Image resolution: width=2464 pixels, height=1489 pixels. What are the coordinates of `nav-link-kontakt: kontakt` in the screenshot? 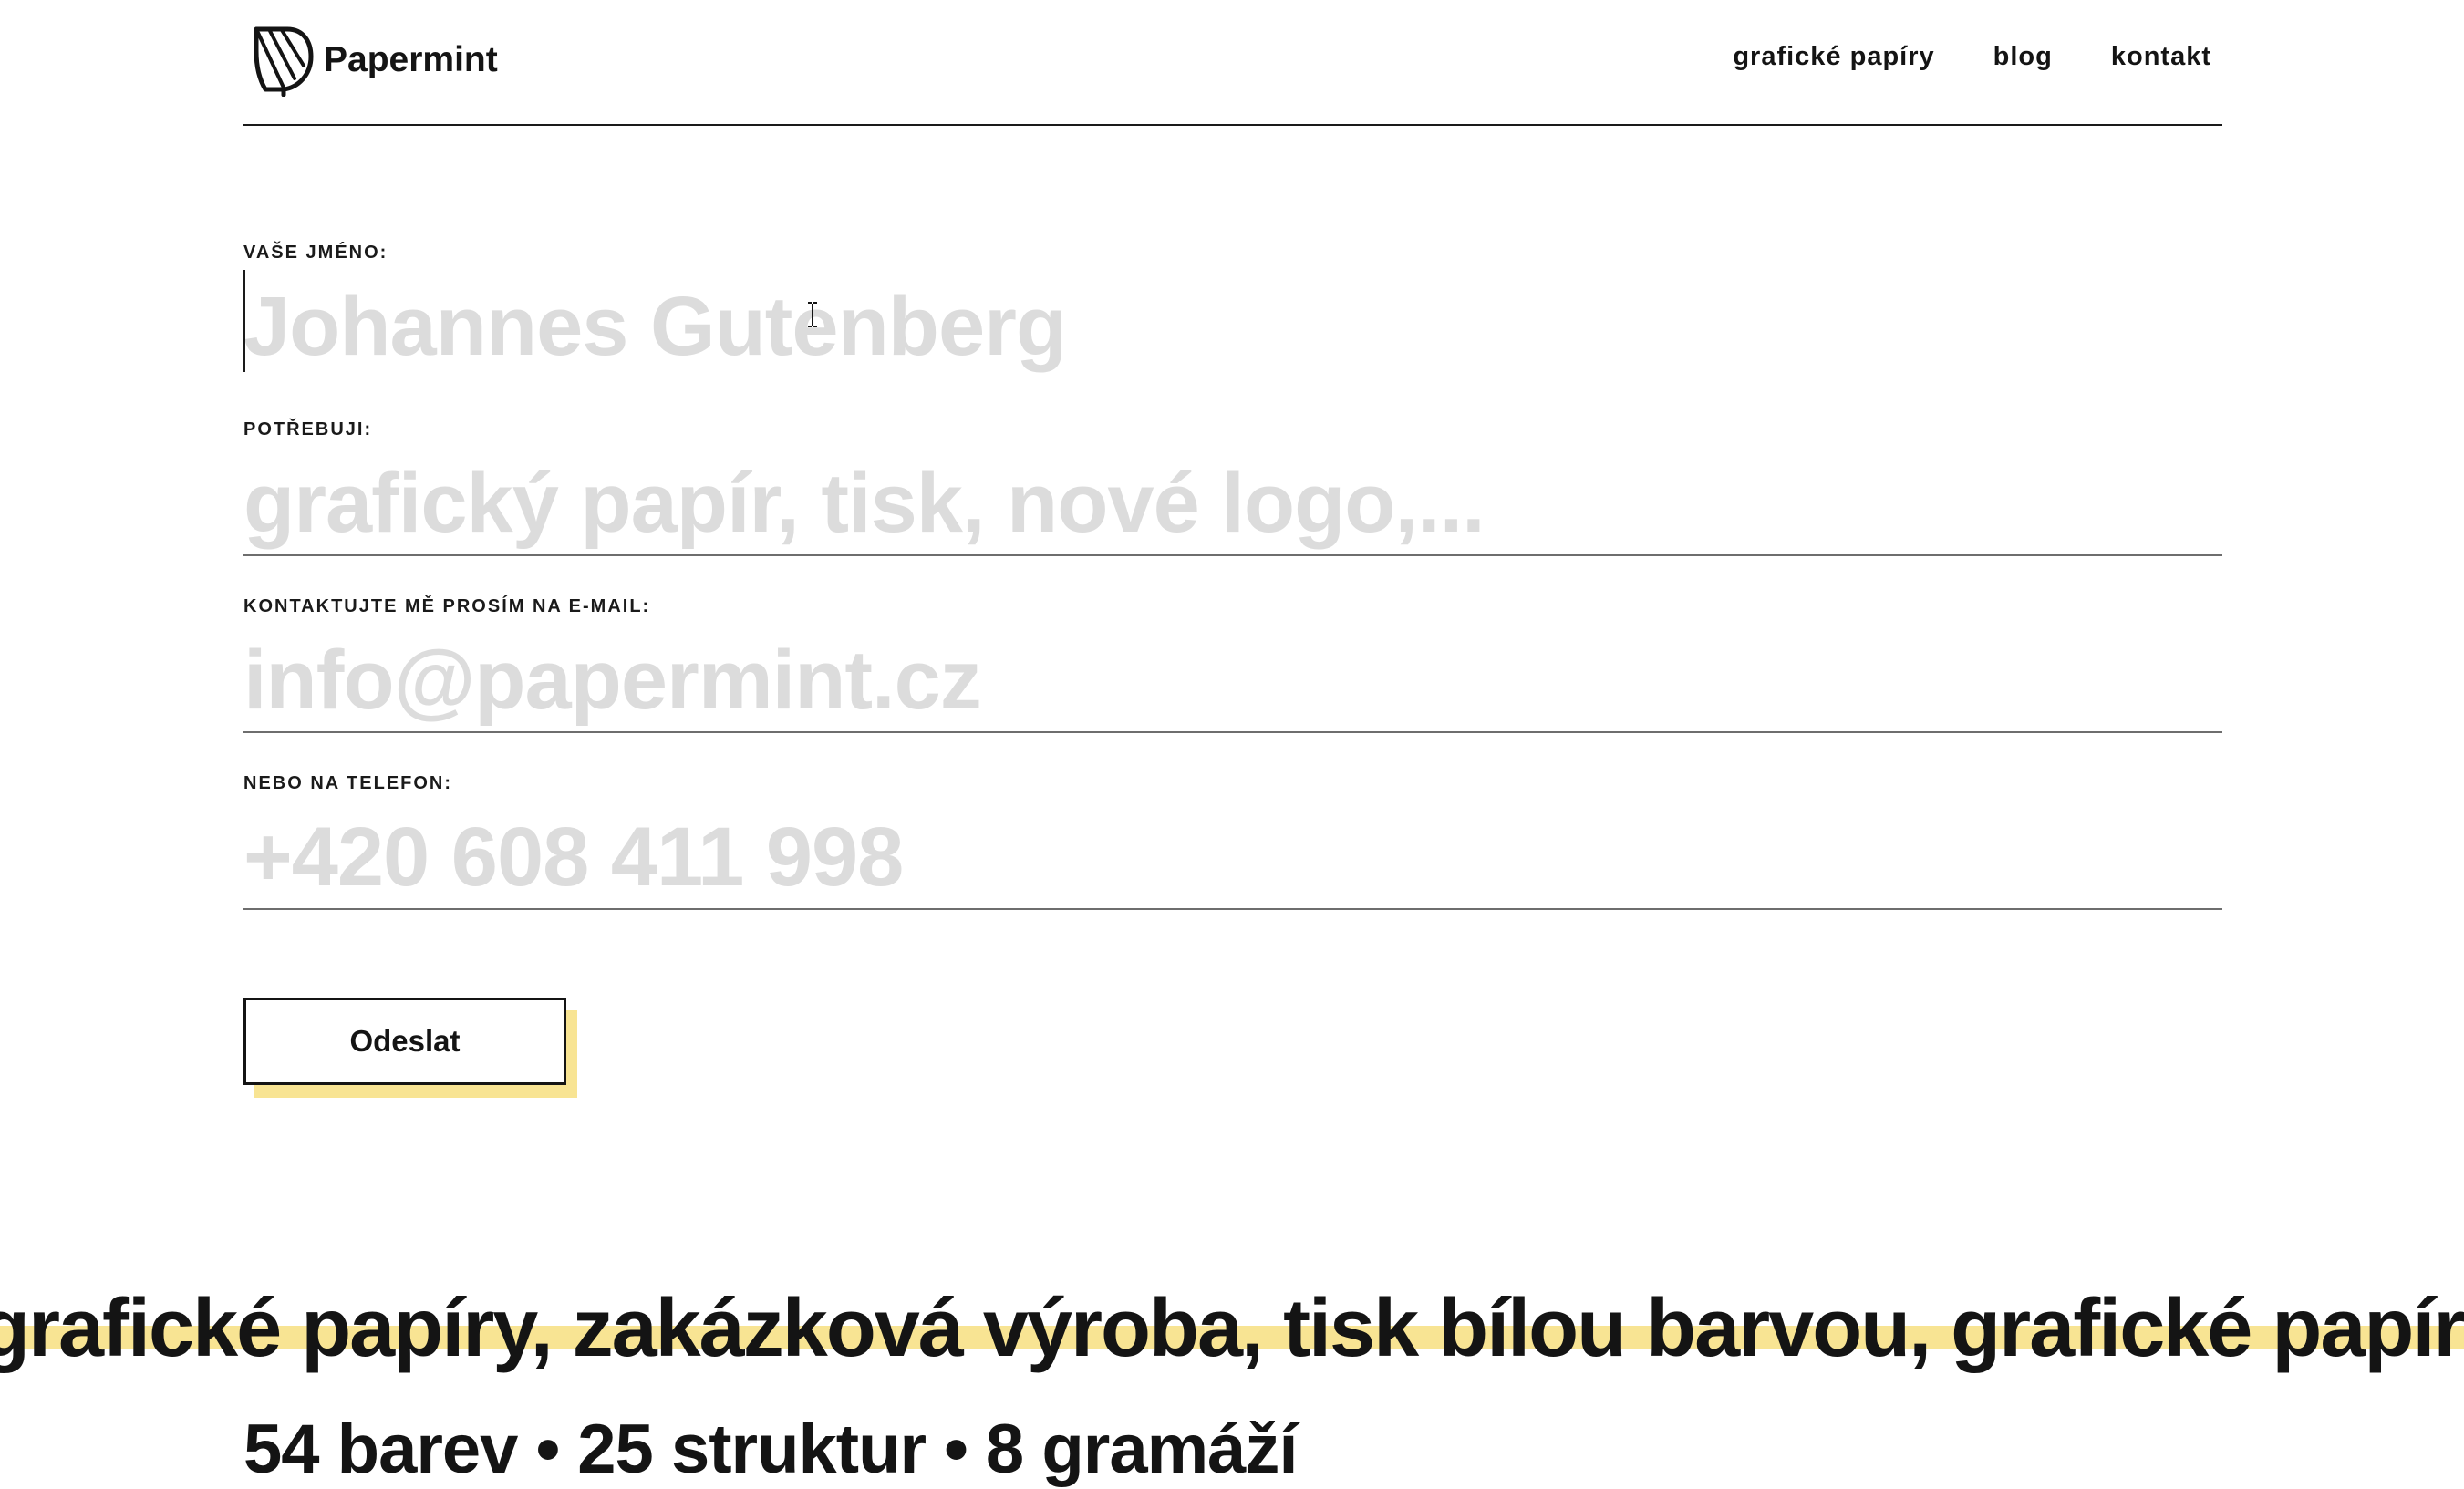 It's located at (2161, 57).